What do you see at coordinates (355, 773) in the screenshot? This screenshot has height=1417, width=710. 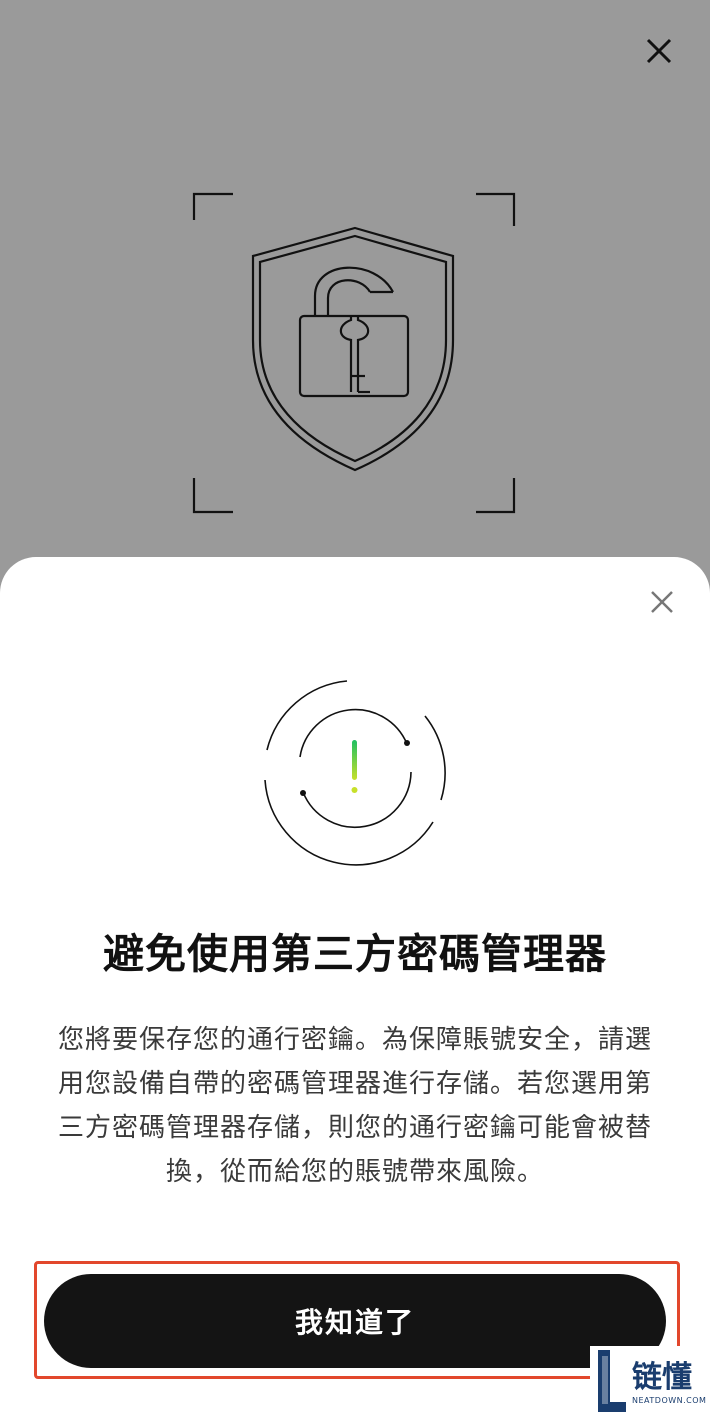 I see `exclamation-icon` at bounding box center [355, 773].